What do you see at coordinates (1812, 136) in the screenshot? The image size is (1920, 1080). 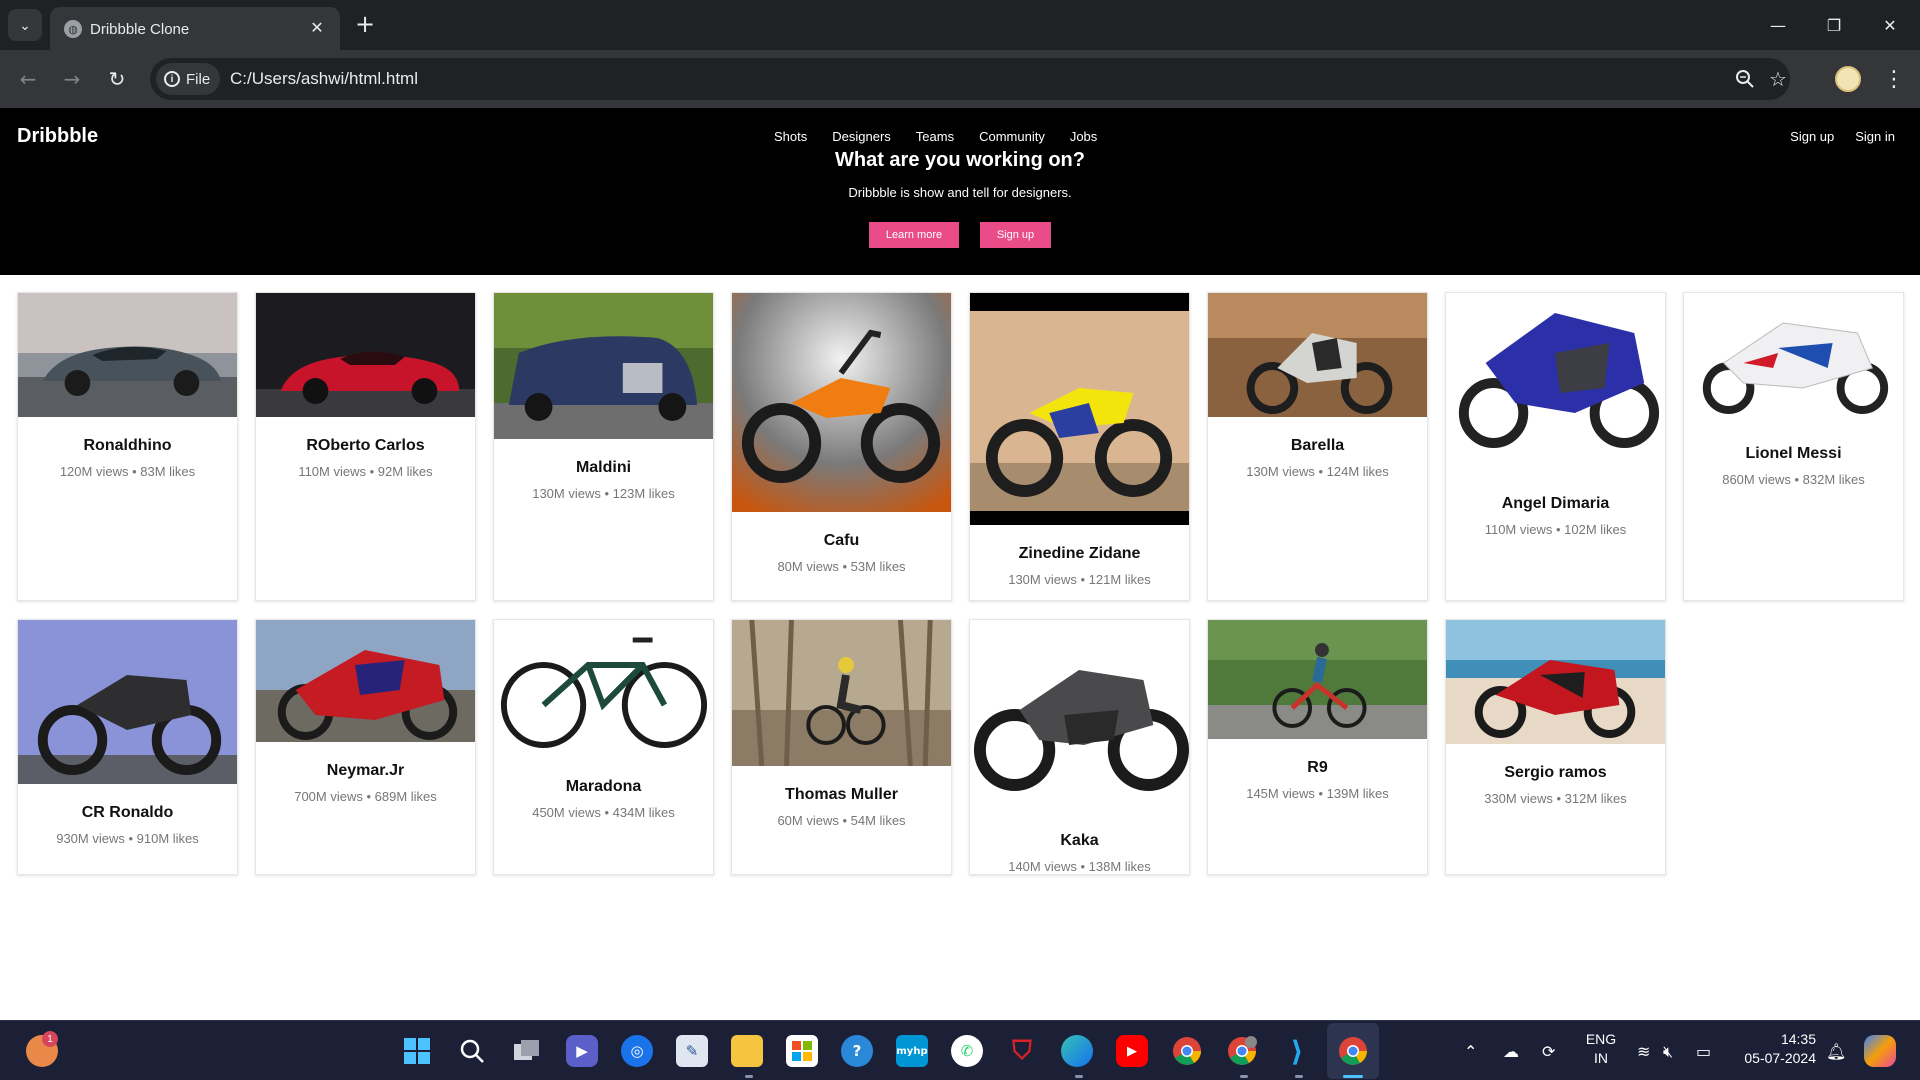 I see `nav-sign-up: Sign up` at bounding box center [1812, 136].